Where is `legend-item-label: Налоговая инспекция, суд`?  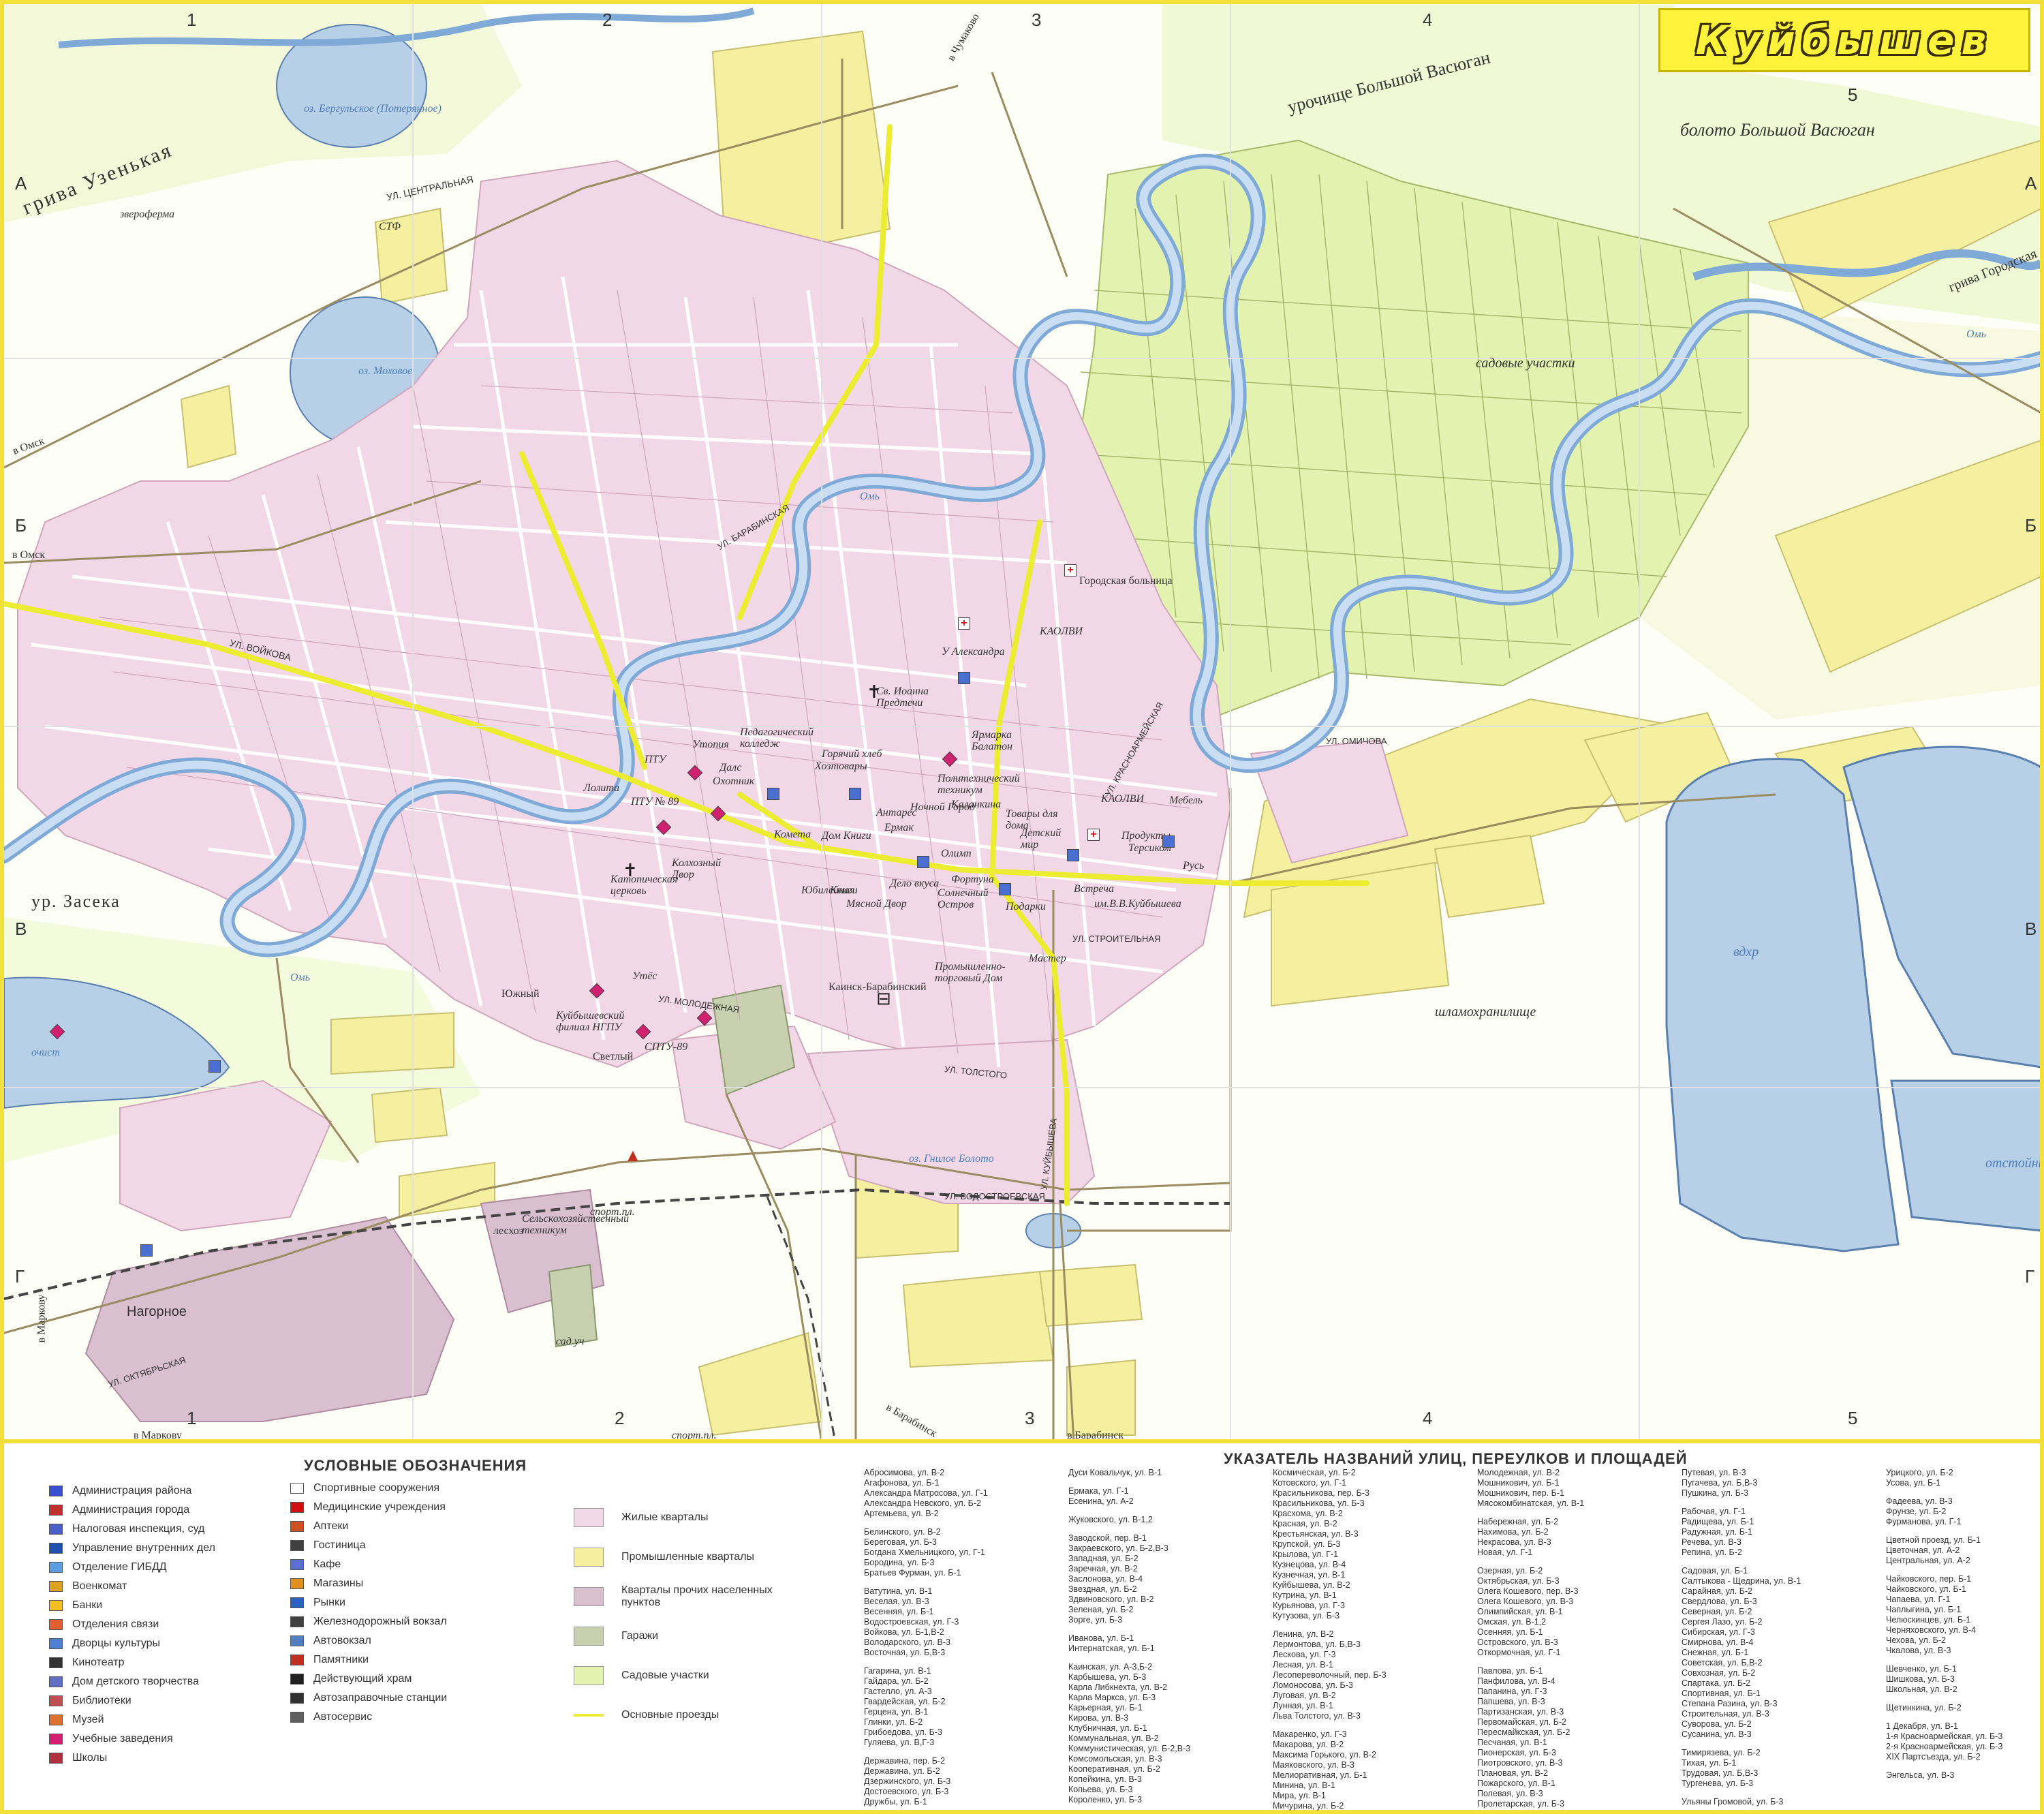
legend-item-label: Налоговая инспекция, суд is located at coordinates (138, 1529).